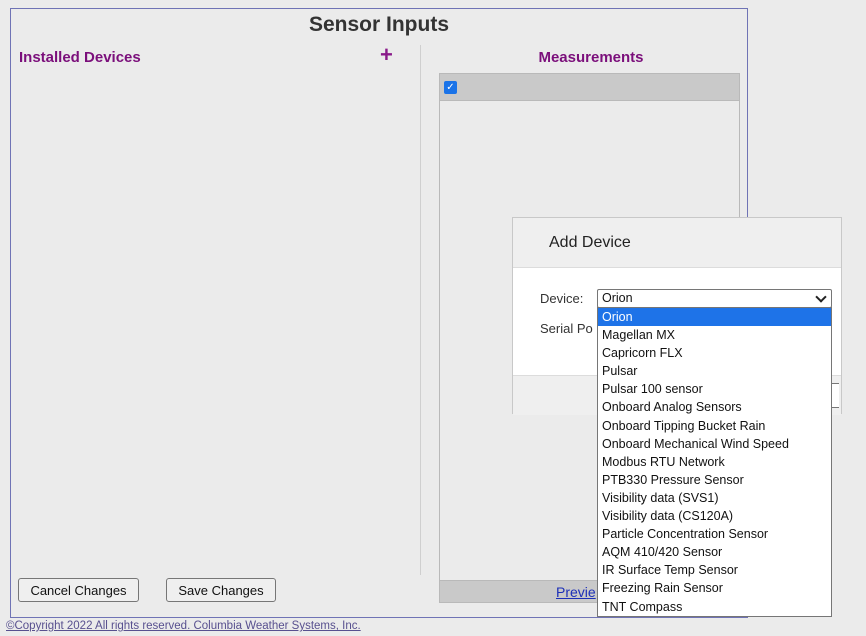 The image size is (866, 636). I want to click on device-option: Orion, so click(714, 317).